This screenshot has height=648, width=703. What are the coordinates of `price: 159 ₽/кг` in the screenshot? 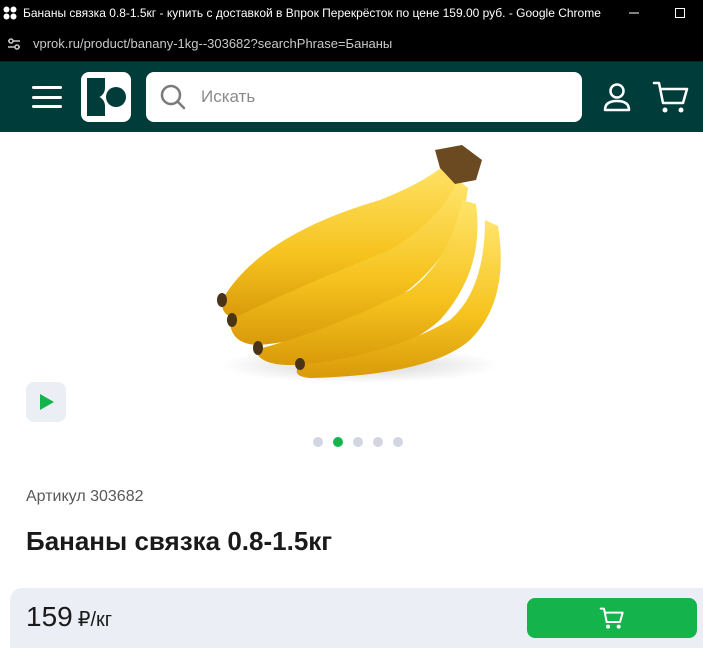 It's located at (69, 617).